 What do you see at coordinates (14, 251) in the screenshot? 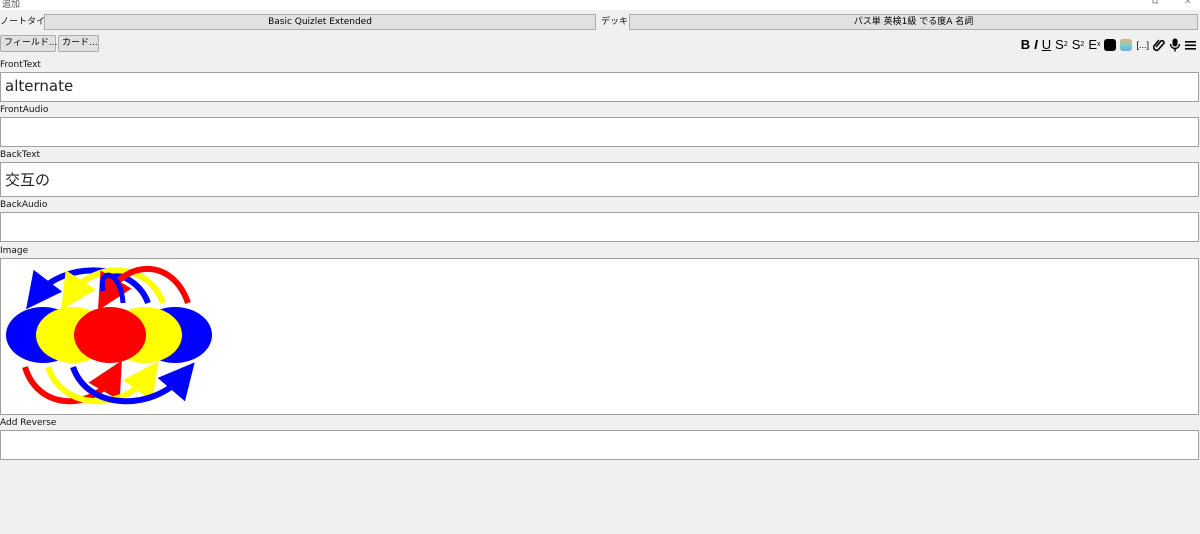
I see `field-label-image: Image` at bounding box center [14, 251].